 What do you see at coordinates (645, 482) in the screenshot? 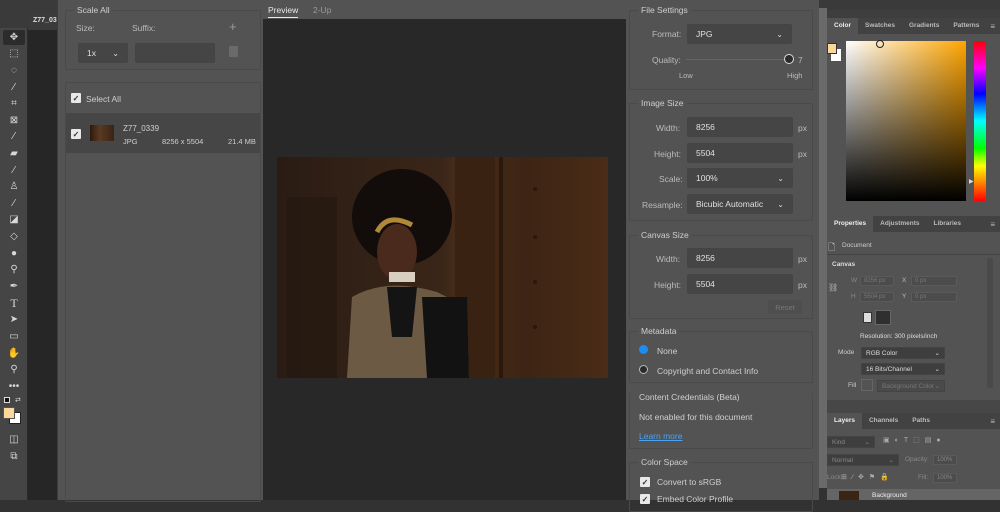
I see `convert-srgb-checkbox: ✓` at bounding box center [645, 482].